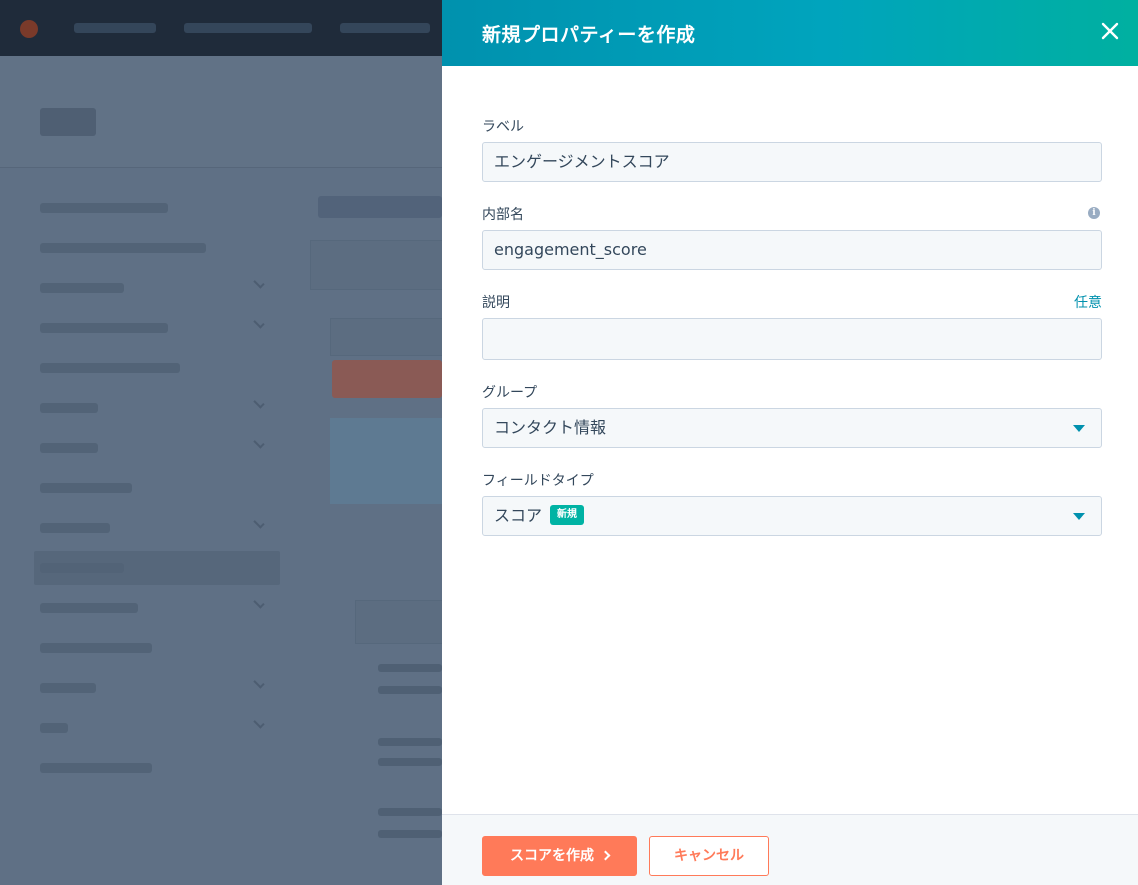  I want to click on field-type-field-label: フィールドタイプ, so click(538, 481).